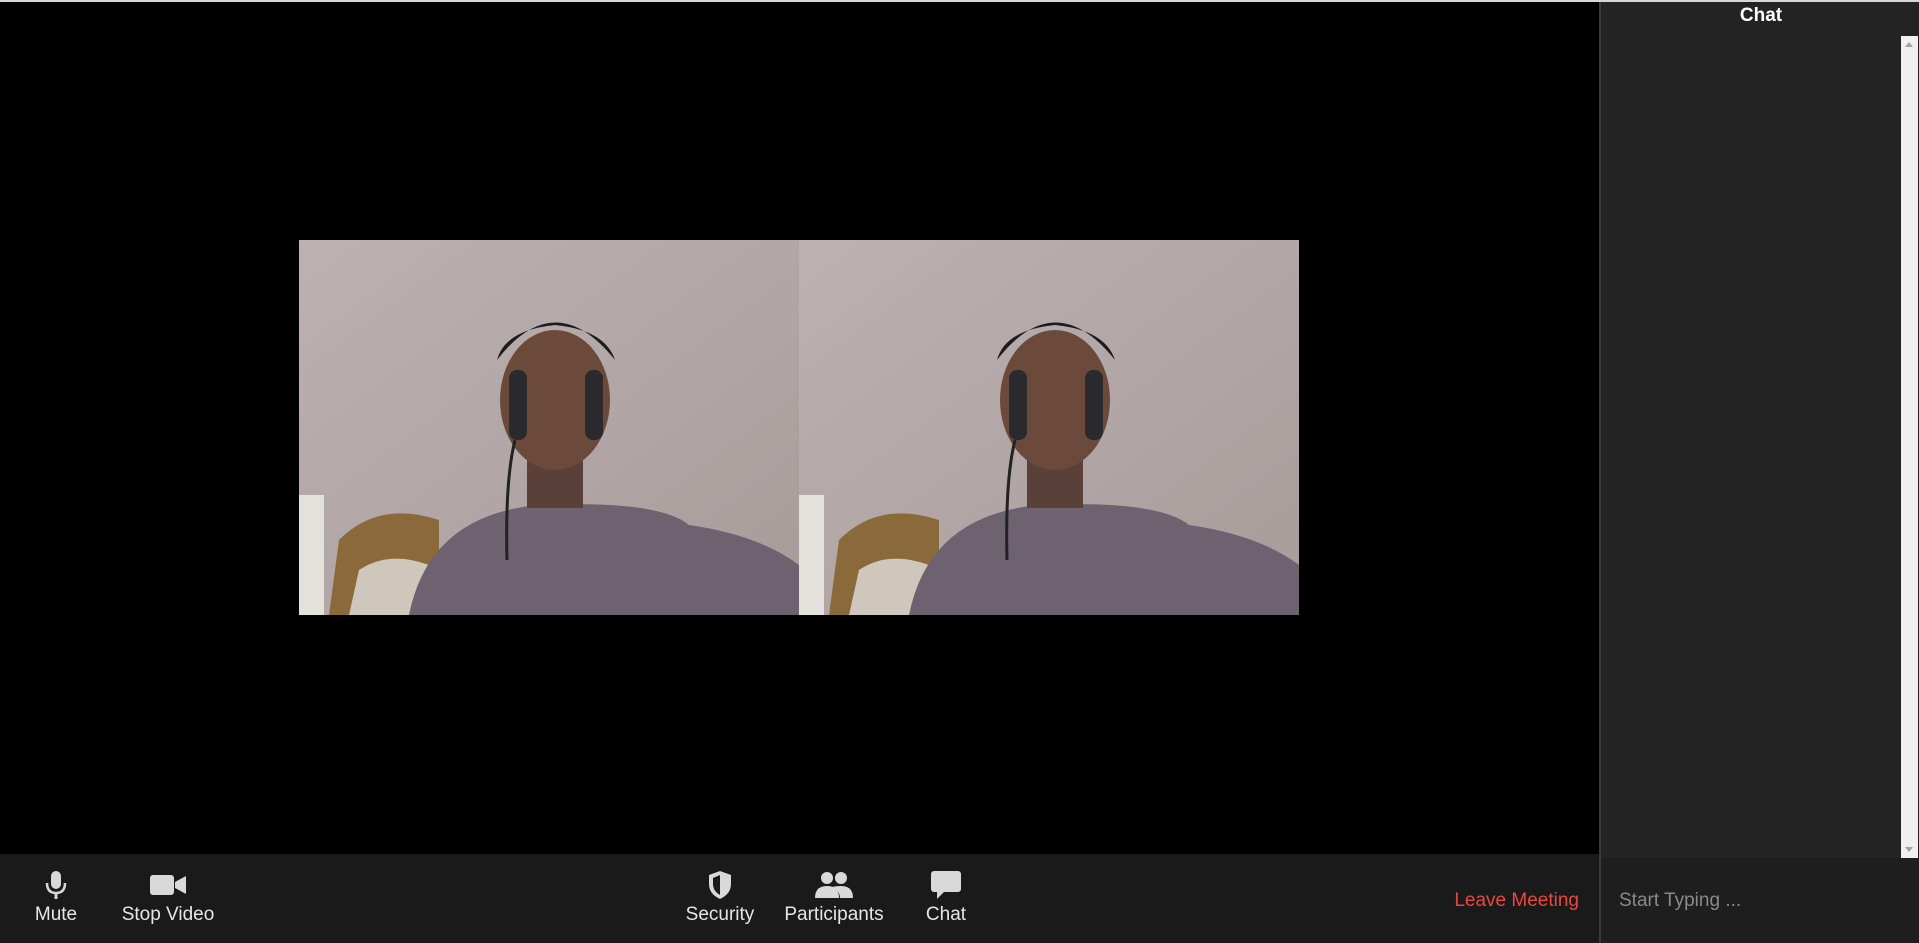 This screenshot has width=1919, height=943. I want to click on leave-meeting-button: Leave Meeting, so click(1516, 901).